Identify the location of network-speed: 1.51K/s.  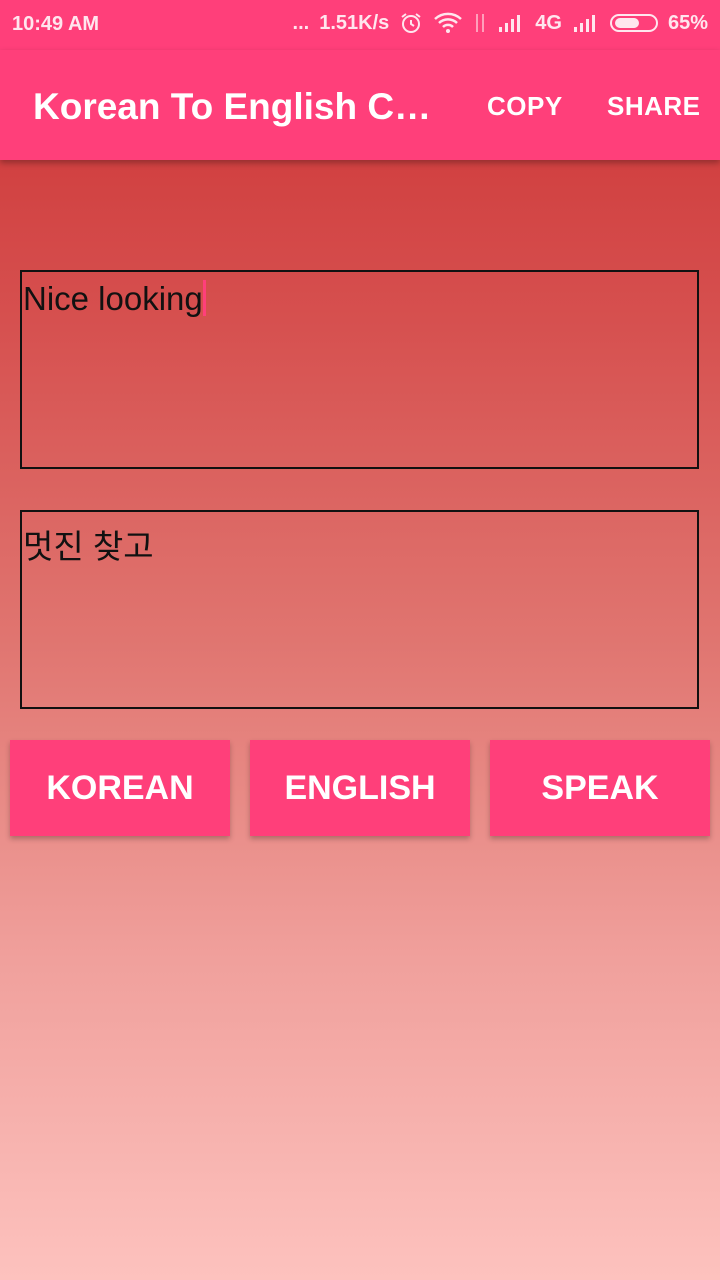
(354, 22).